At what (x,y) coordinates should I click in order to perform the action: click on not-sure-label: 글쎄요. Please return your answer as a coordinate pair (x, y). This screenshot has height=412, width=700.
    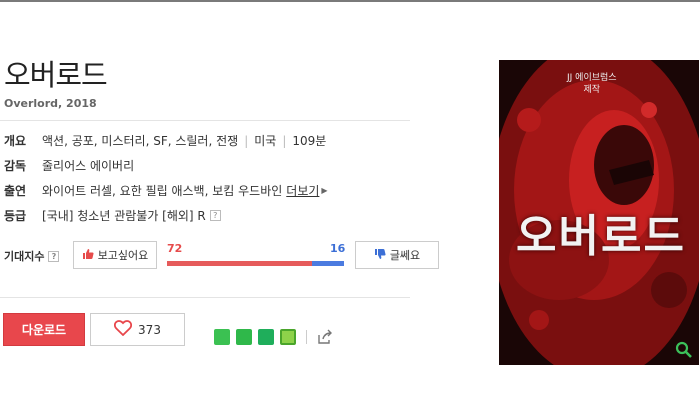
    Looking at the image, I should click on (405, 255).